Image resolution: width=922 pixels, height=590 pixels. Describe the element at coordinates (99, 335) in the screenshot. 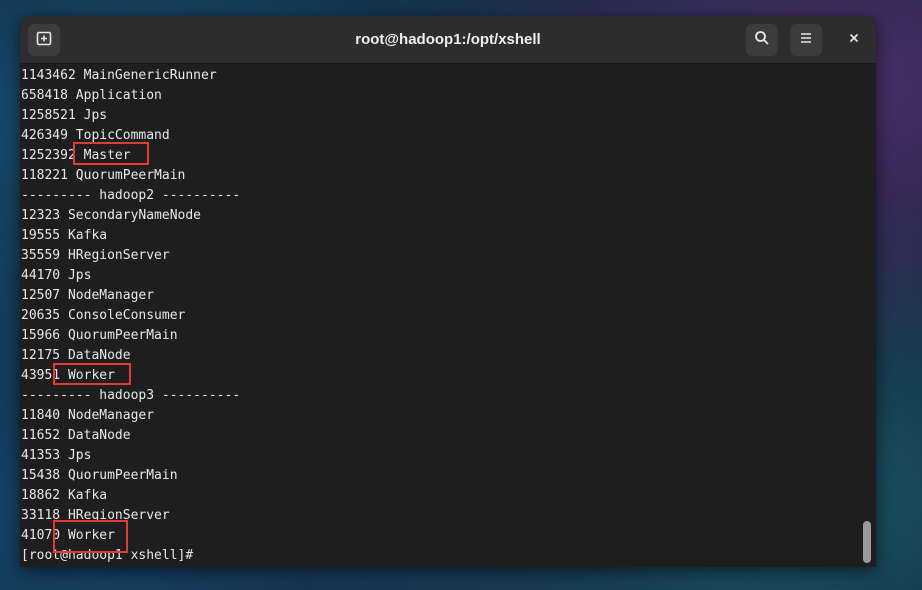

I see `terminal-line: 15966 QuorumPeerMain` at that location.